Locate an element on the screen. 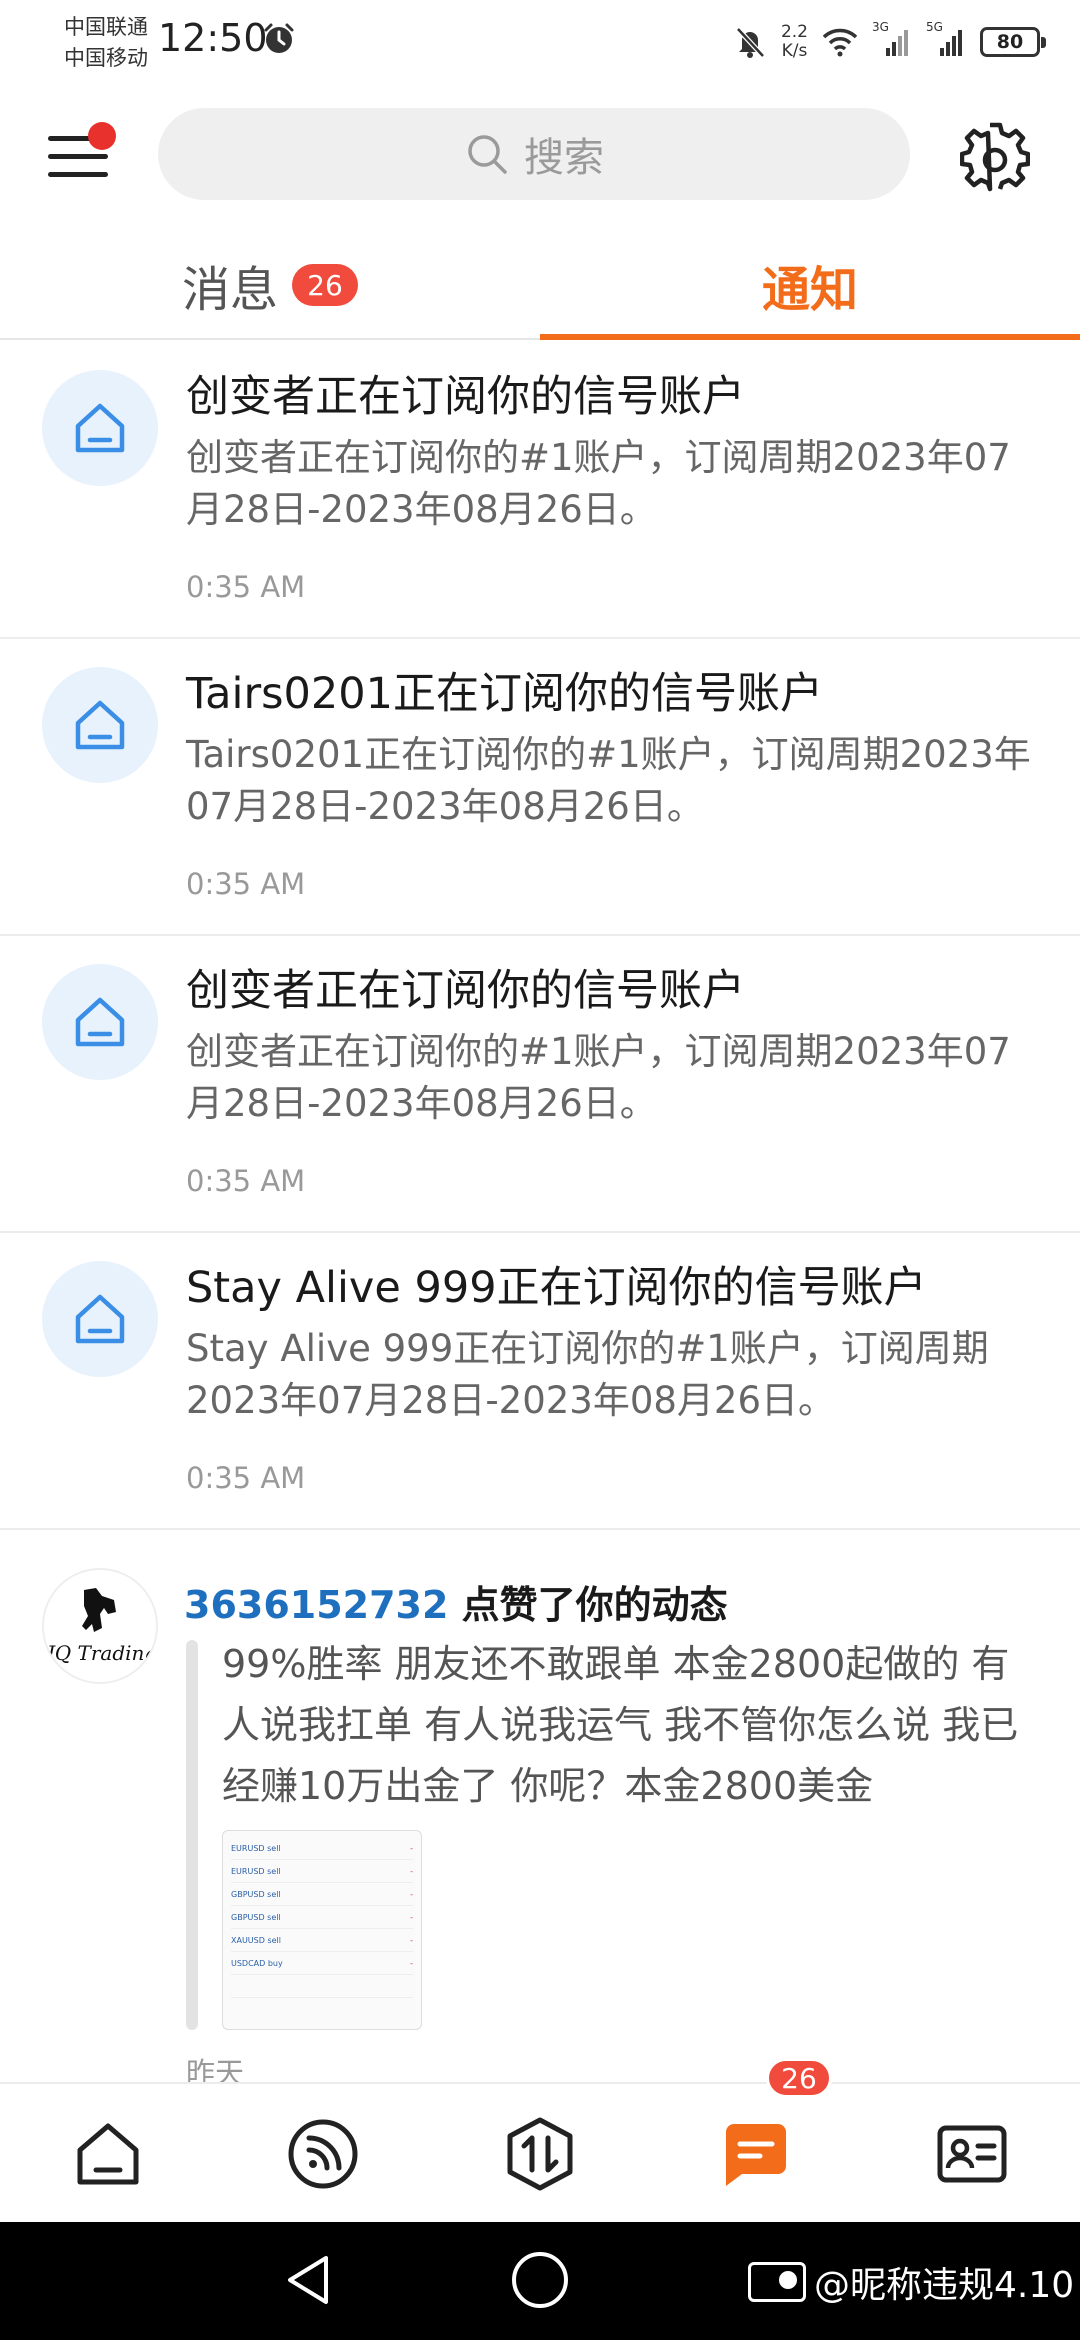 Image resolution: width=1080 pixels, height=2340 pixels. alarm-icon is located at coordinates (279, 38).